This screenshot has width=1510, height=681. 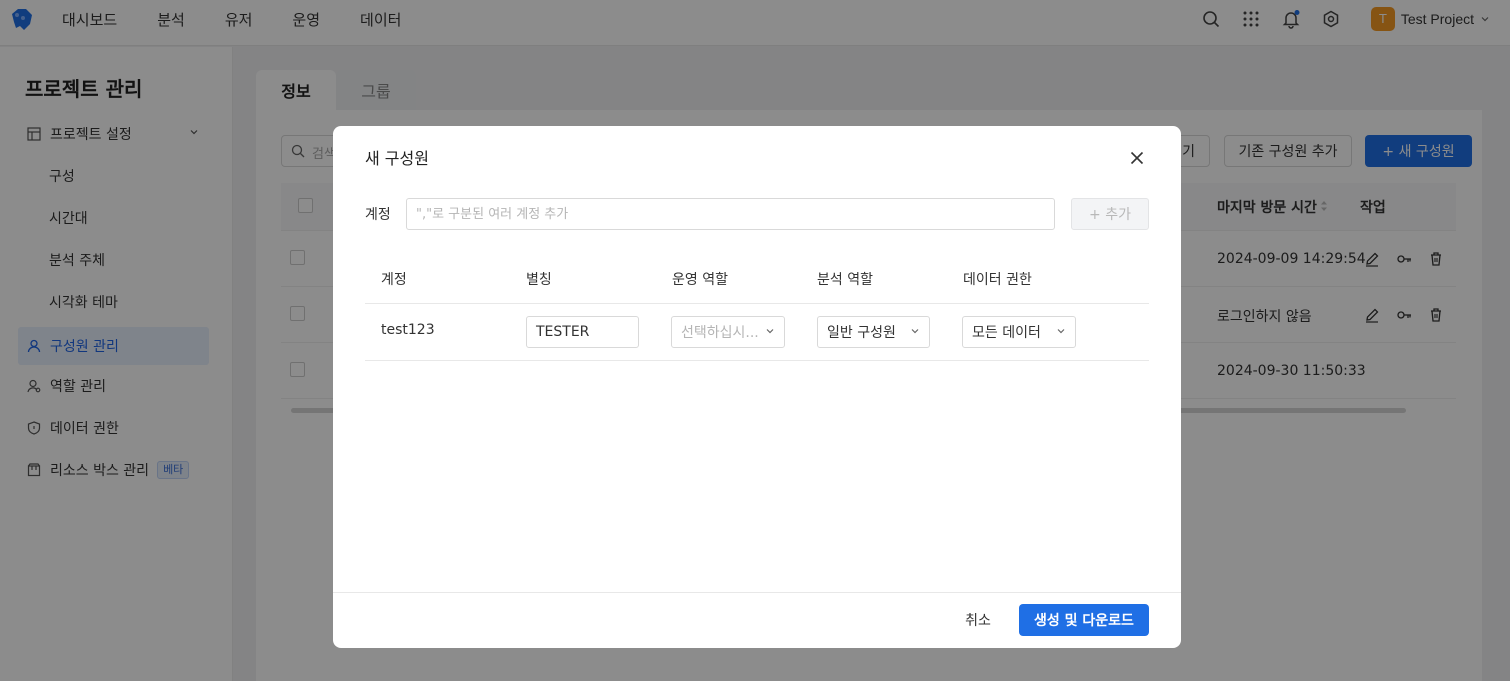 I want to click on column-account: 계정, so click(x=394, y=280).